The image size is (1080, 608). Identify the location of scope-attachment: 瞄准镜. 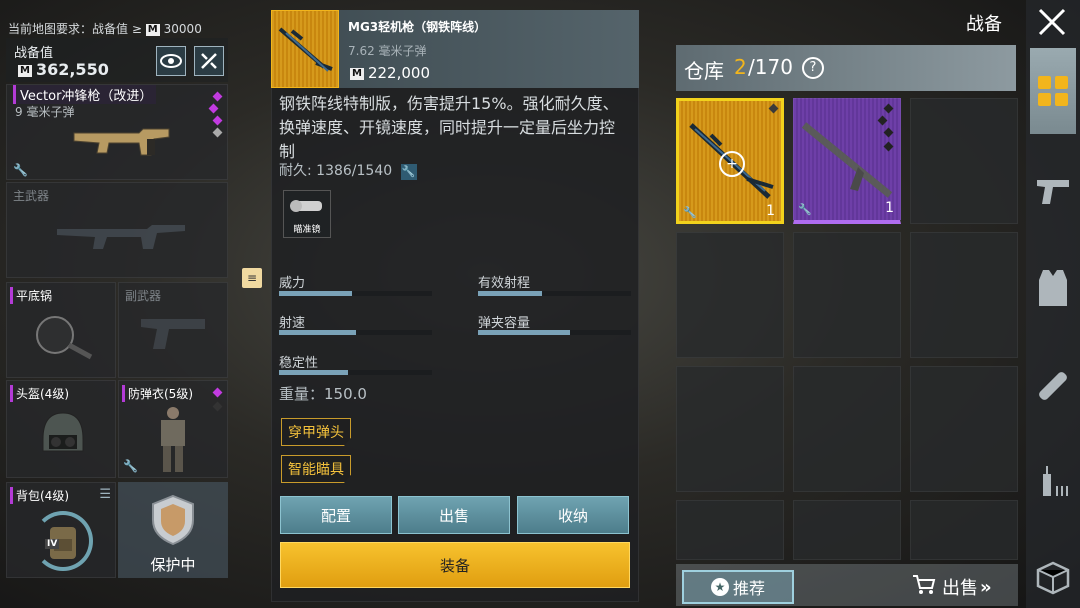
(307, 214).